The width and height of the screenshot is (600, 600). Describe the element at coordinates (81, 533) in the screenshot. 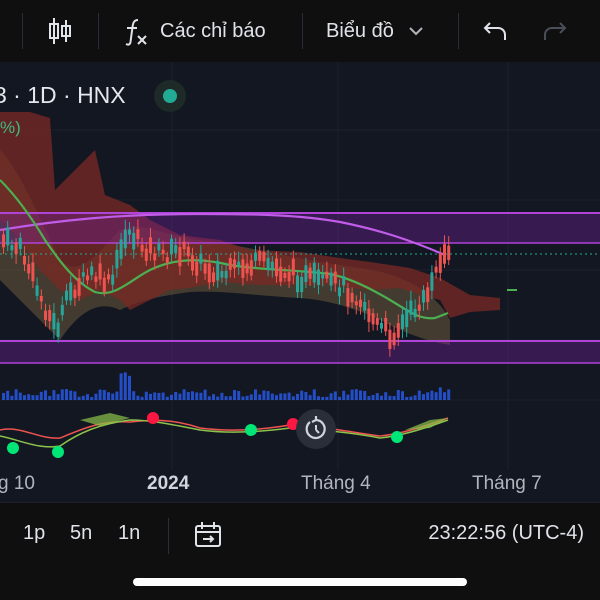

I see `interval-5n-button: 5n` at that location.